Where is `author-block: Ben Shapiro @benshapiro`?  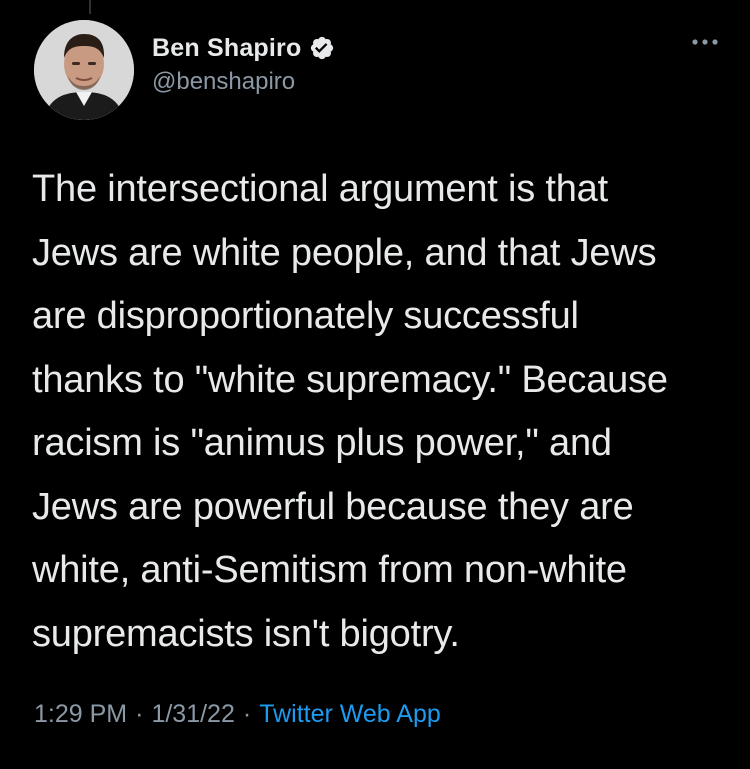
author-block: Ben Shapiro @benshapiro is located at coordinates (243, 64).